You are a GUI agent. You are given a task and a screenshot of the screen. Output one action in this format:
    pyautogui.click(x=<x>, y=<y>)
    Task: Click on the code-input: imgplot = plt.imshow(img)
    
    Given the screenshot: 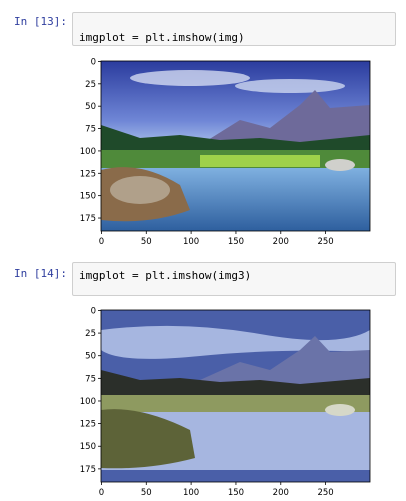 What is the action you would take?
    pyautogui.click(x=234, y=29)
    